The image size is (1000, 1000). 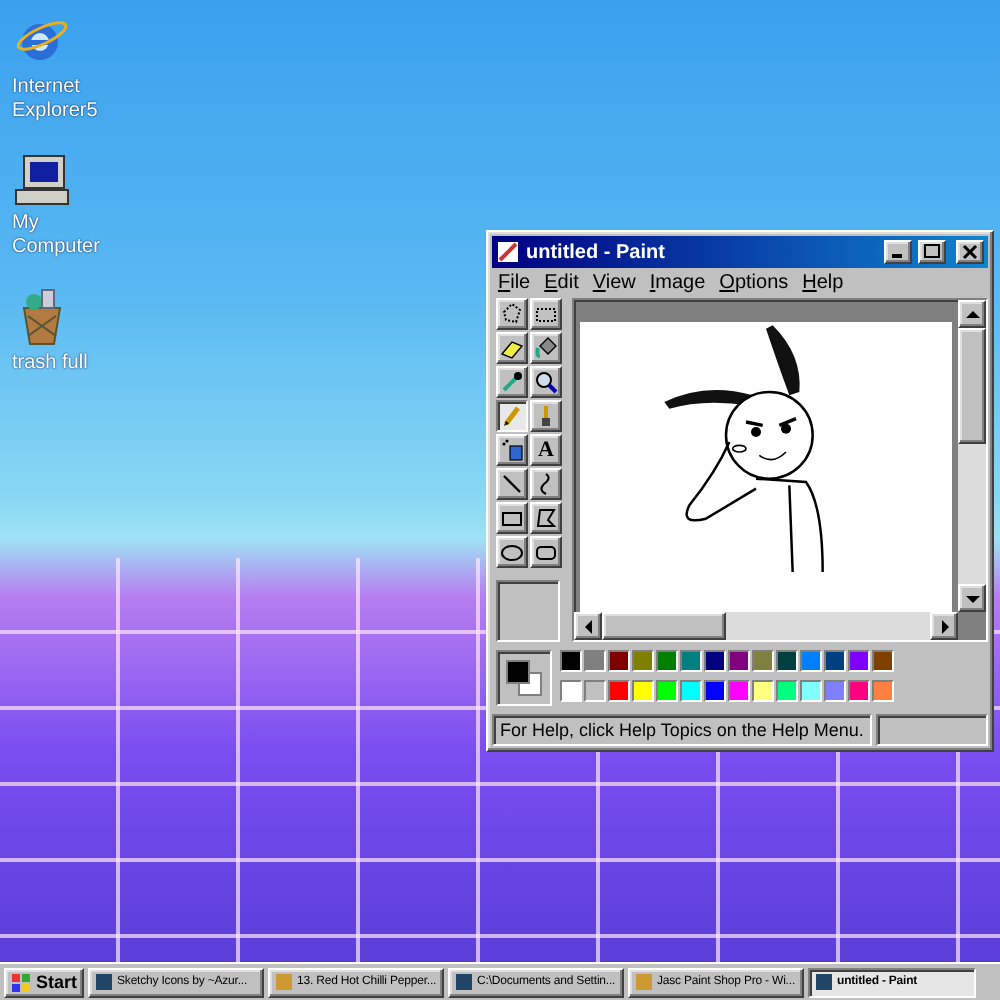 What do you see at coordinates (44, 982) in the screenshot?
I see `start-button: Start` at bounding box center [44, 982].